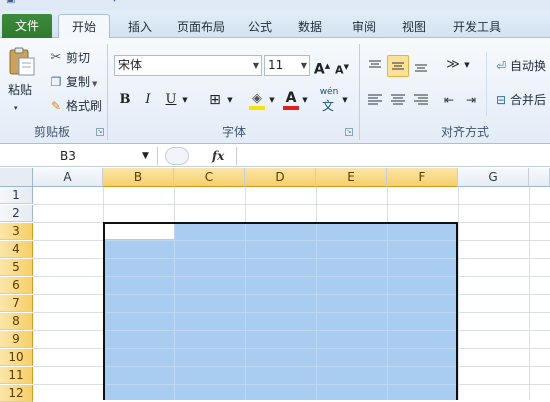  Describe the element at coordinates (449, 100) in the screenshot. I see `decrease-indent-icon: ⇤` at that location.